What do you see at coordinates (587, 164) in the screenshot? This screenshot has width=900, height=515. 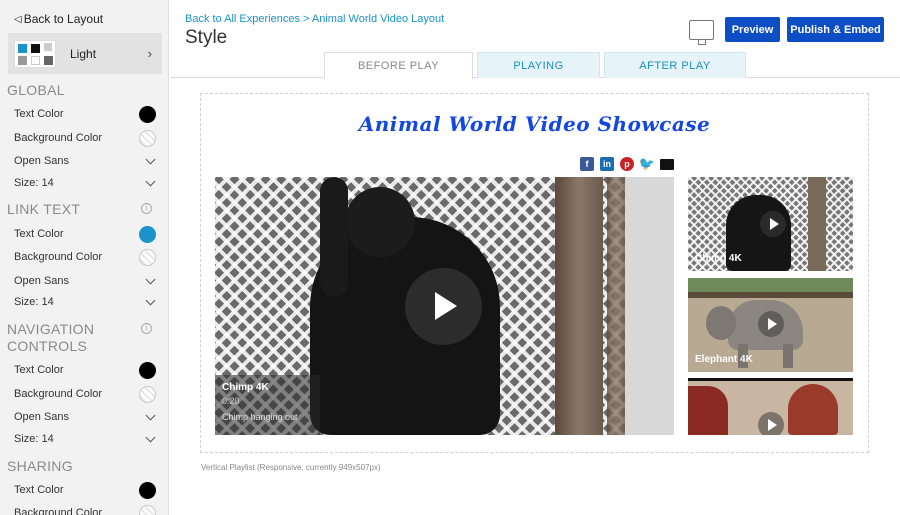 I see `facebook-icon: f` at bounding box center [587, 164].